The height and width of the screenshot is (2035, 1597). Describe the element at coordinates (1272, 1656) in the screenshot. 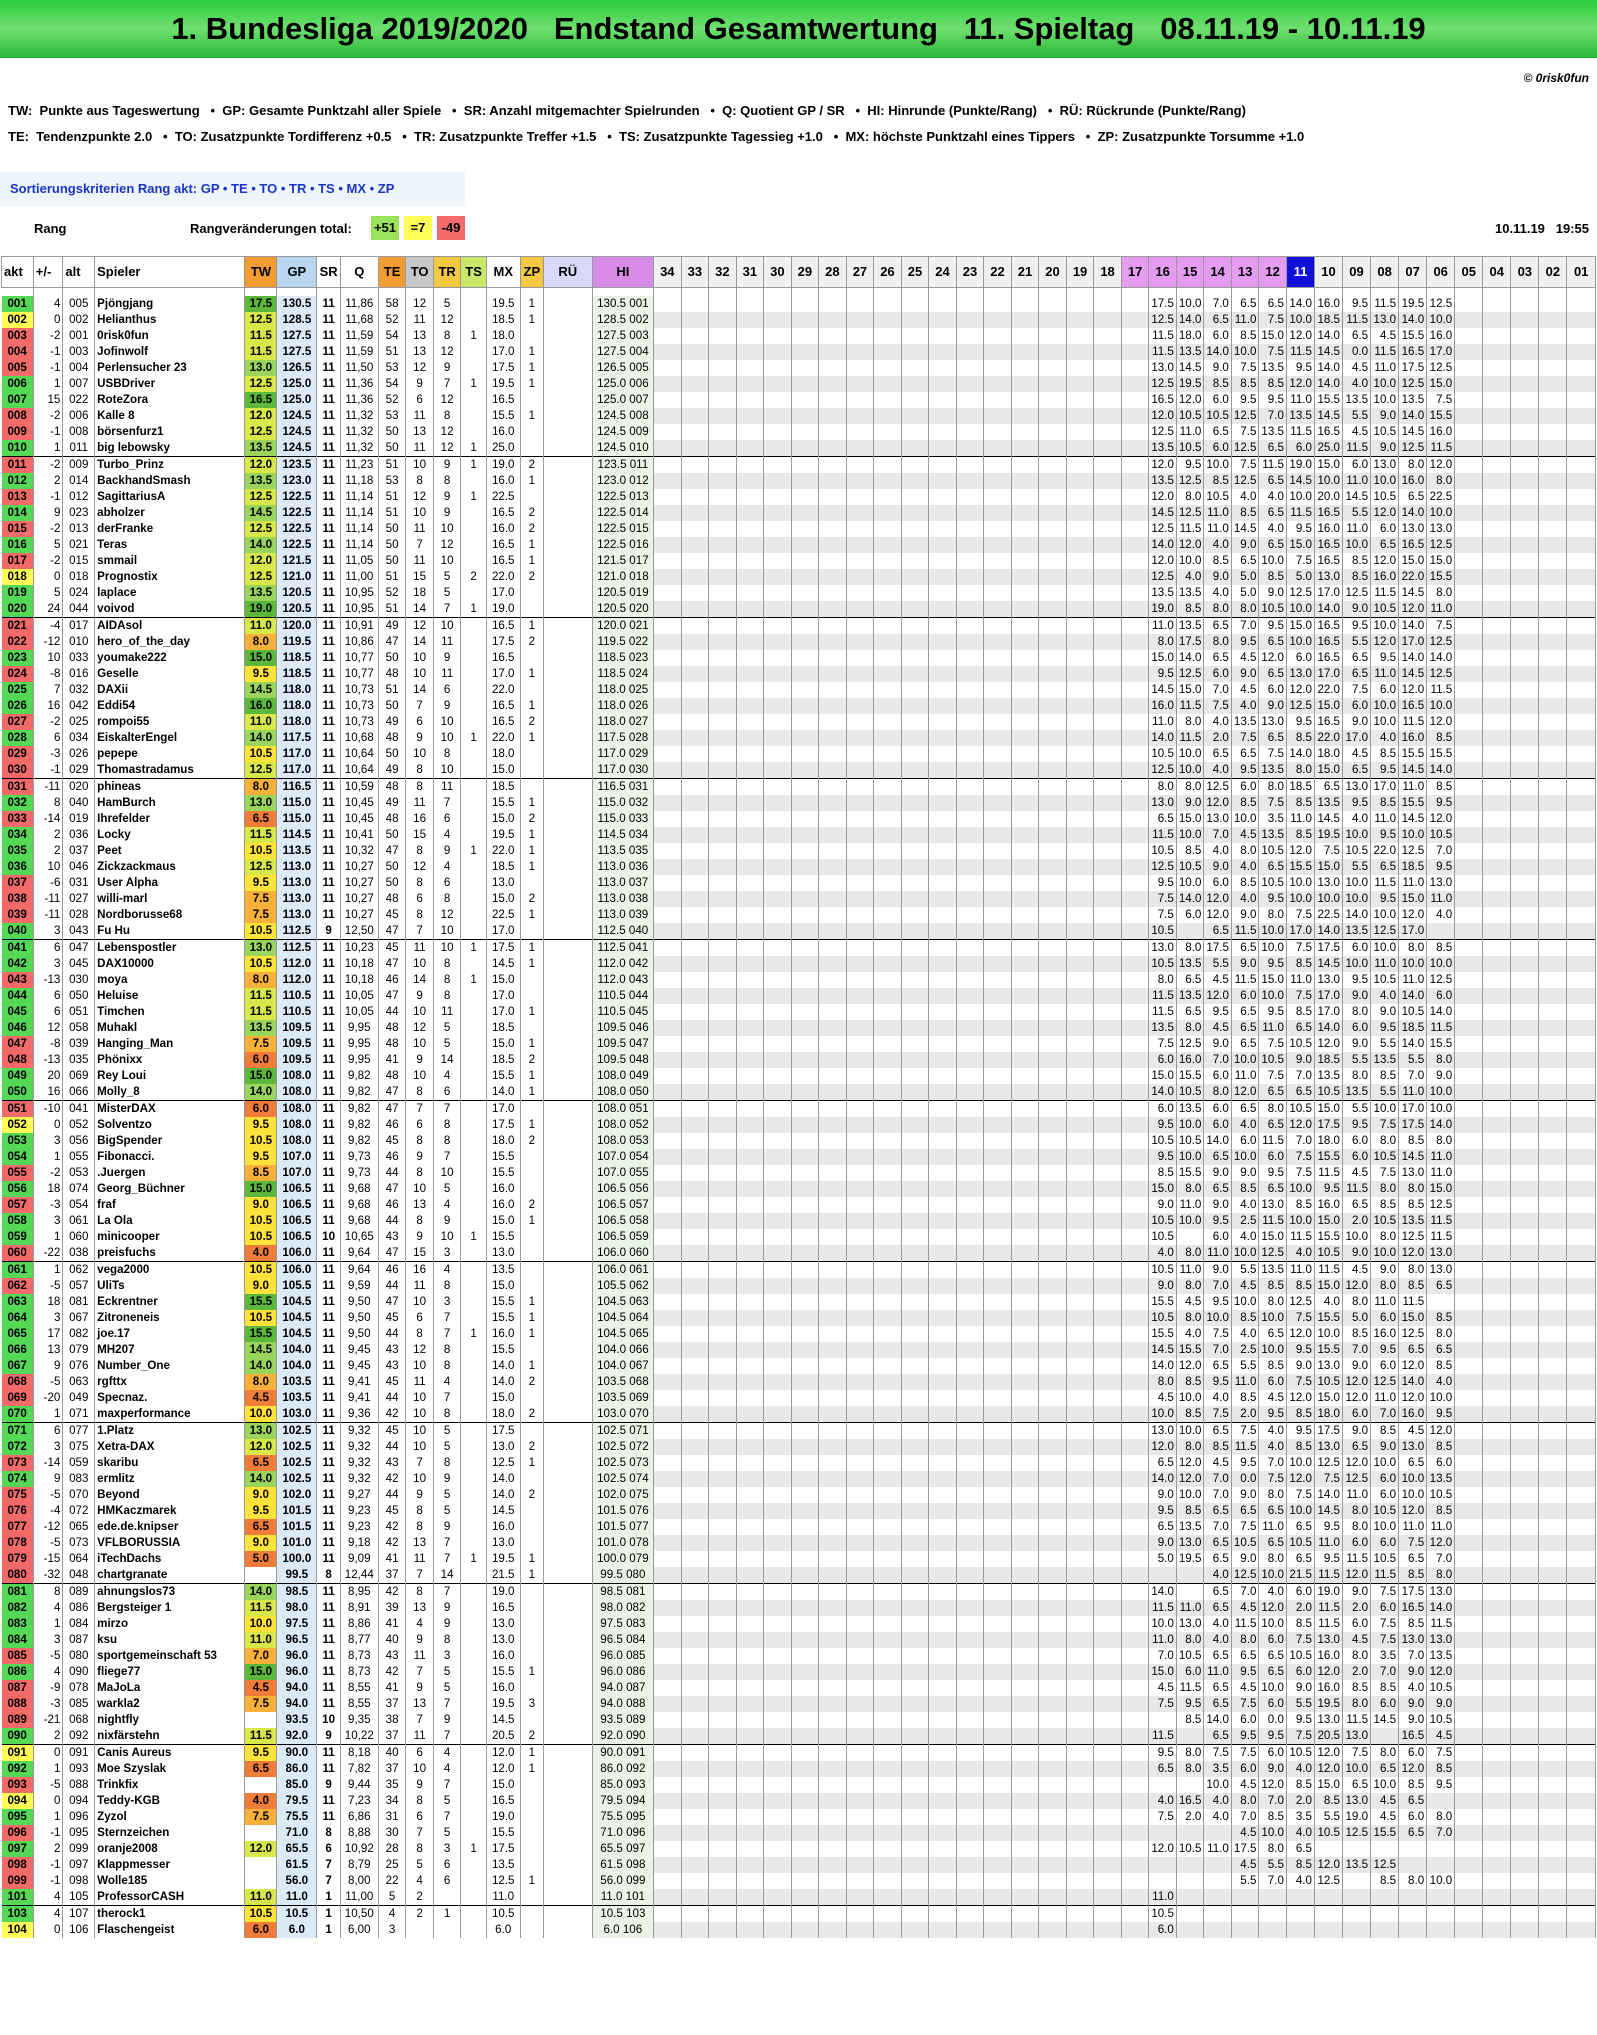

I see `cell: 6.5` at that location.